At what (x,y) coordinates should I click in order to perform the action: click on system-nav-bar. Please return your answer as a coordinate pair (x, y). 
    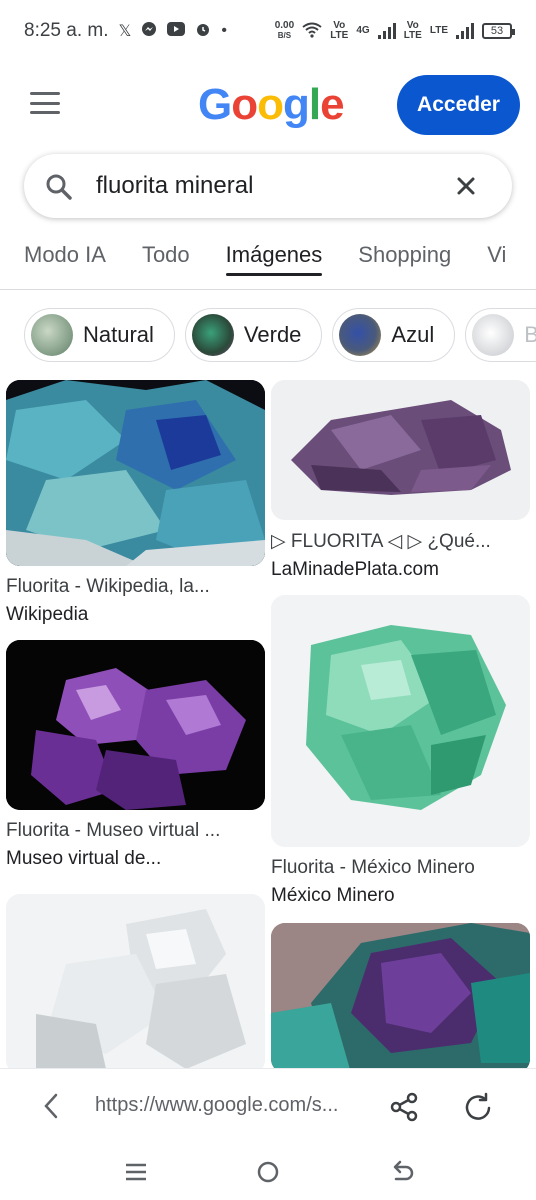
    Looking at the image, I should click on (268, 1172).